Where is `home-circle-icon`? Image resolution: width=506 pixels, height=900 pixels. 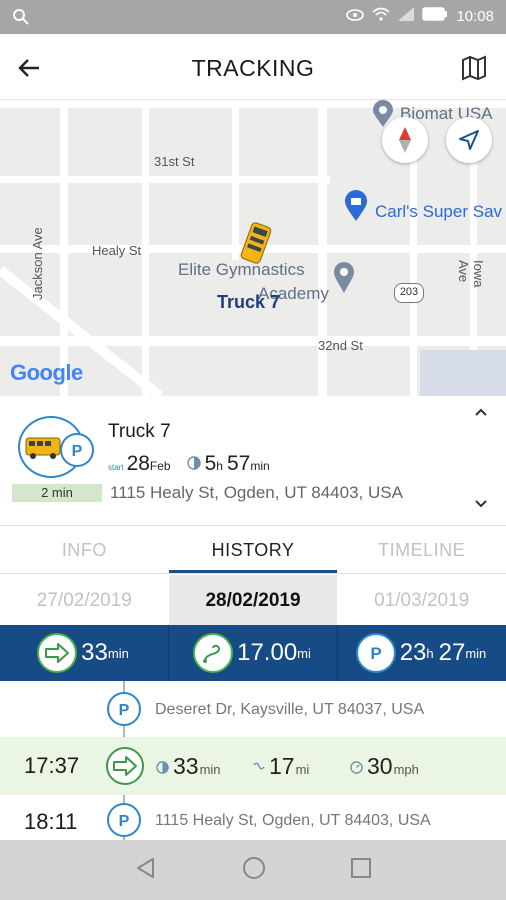
home-circle-icon is located at coordinates (254, 870).